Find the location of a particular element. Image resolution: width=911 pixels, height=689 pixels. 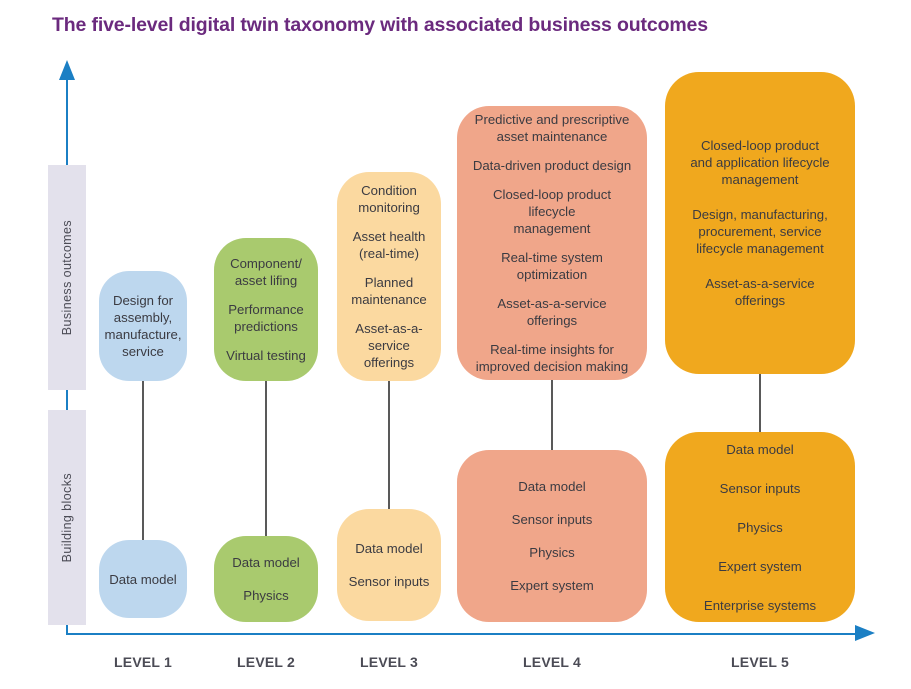

level-1-building-blocks-box: Data model is located at coordinates (143, 579).